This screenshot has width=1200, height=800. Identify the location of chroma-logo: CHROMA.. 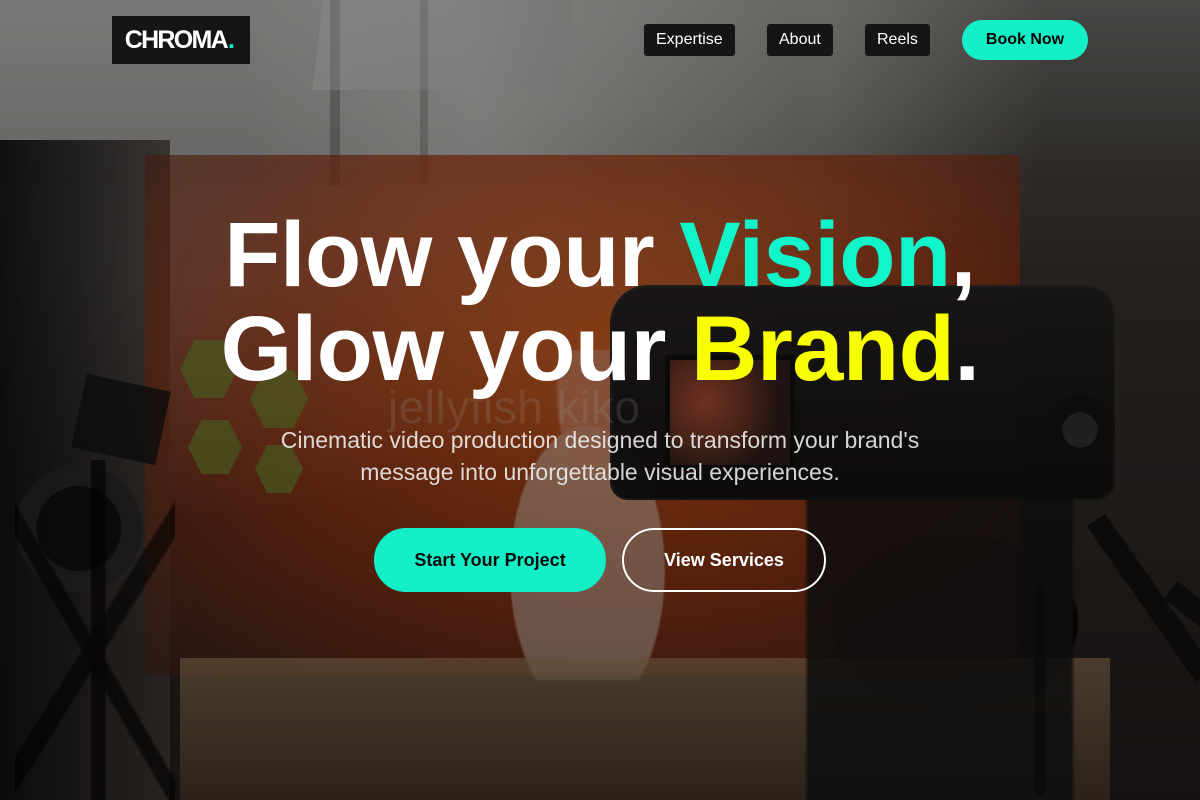
(181, 40).